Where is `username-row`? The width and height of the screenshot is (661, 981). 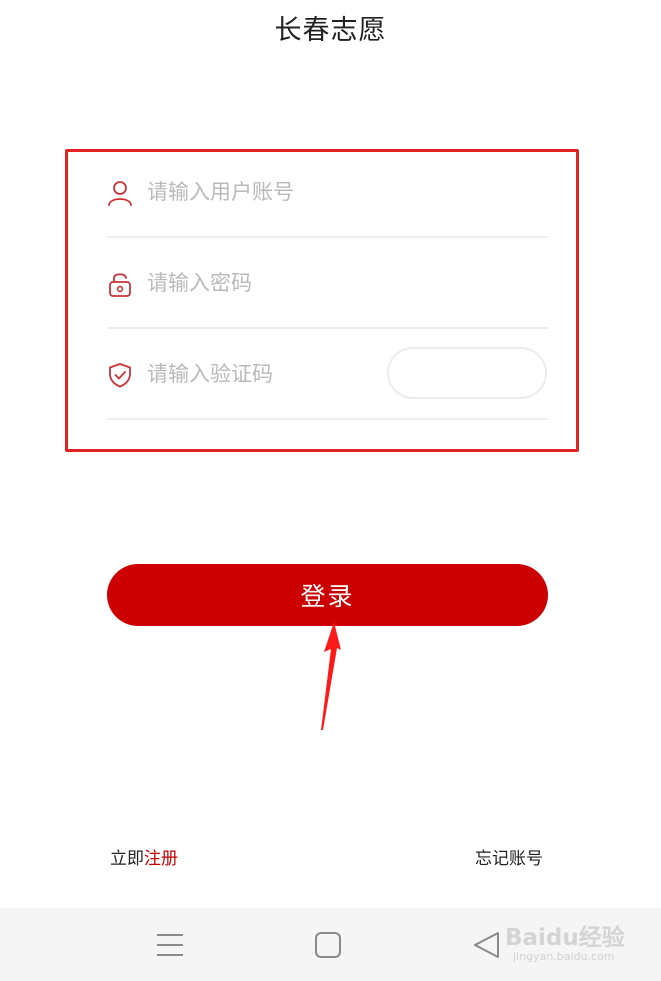
username-row is located at coordinates (327, 193).